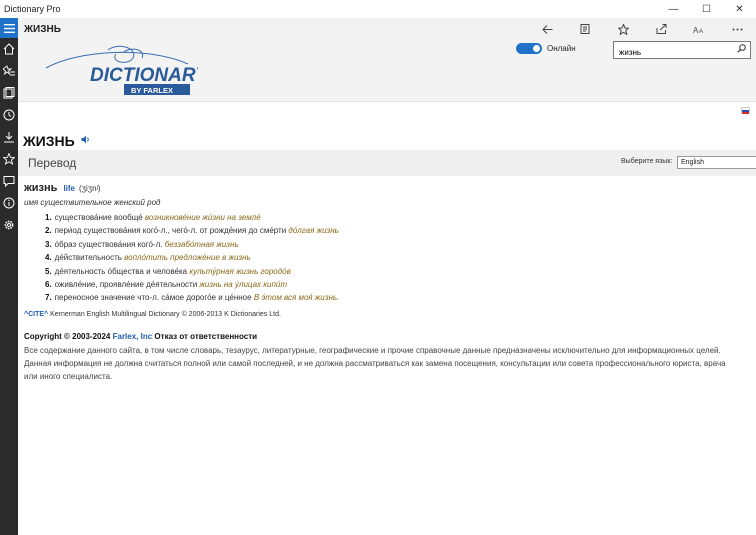  I want to click on star-icon, so click(9, 159).